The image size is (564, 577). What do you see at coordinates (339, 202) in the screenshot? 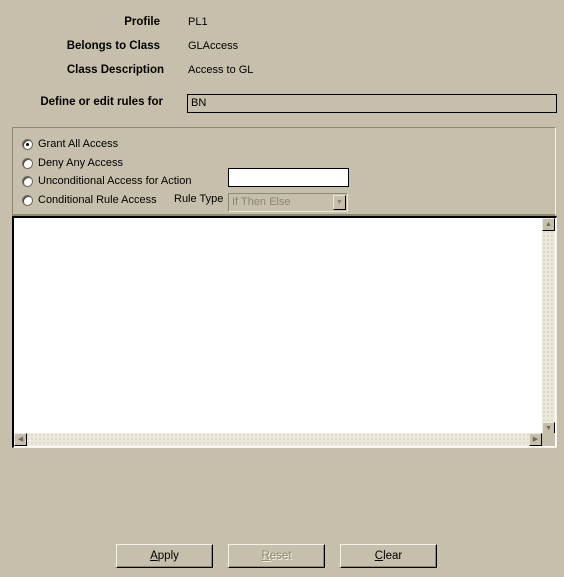
I see `chevron-down-icon: ▼` at bounding box center [339, 202].